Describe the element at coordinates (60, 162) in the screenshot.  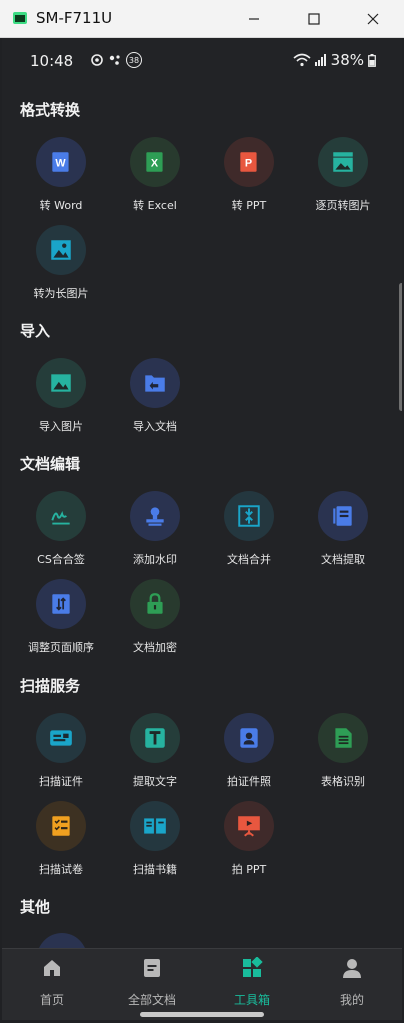
I see `word-icon: W` at that location.